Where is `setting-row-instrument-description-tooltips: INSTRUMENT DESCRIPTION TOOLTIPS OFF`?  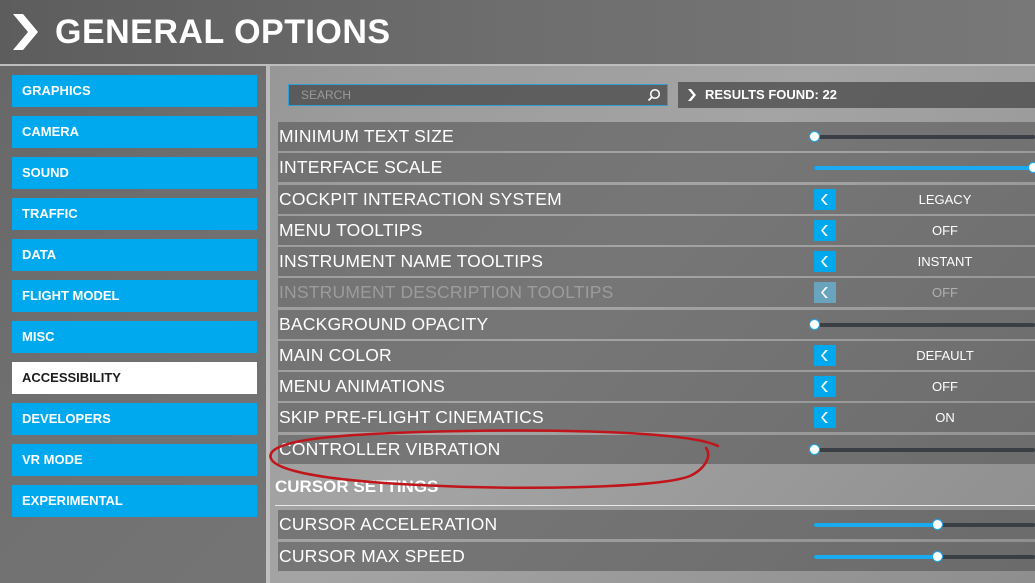
setting-row-instrument-description-tooltips: INSTRUMENT DESCRIPTION TOOLTIPS OFF is located at coordinates (656, 293).